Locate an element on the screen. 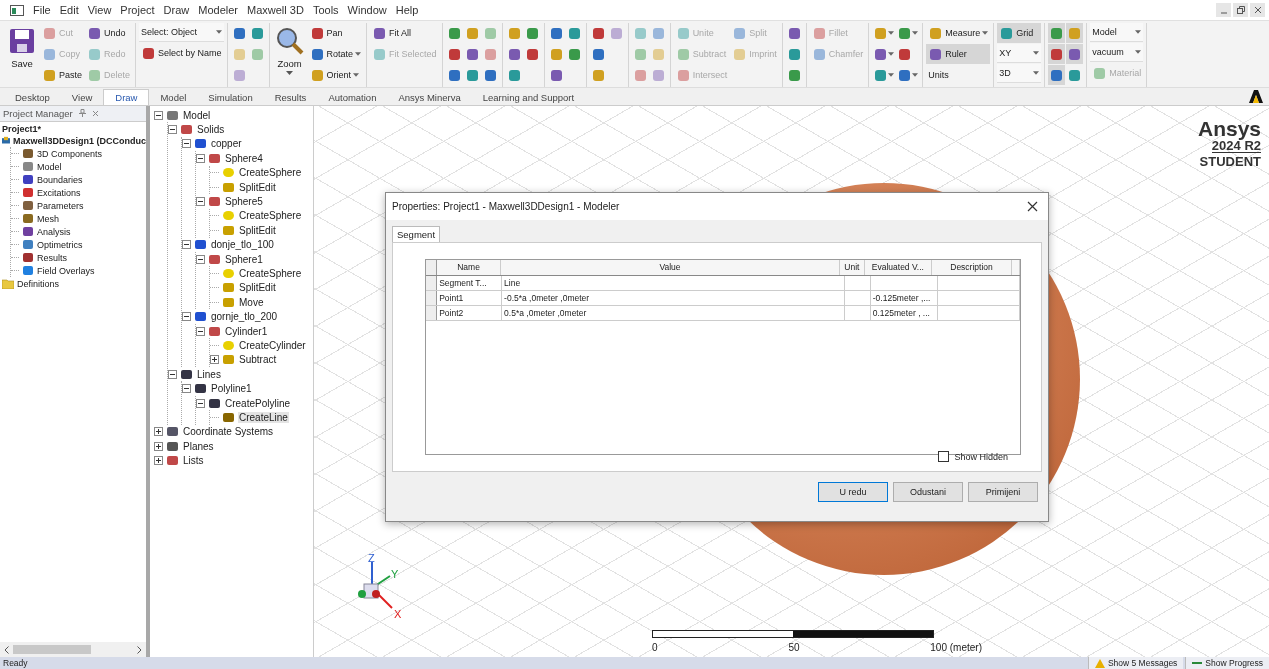  tree-item: CreateLine is located at coordinates (263, 417).